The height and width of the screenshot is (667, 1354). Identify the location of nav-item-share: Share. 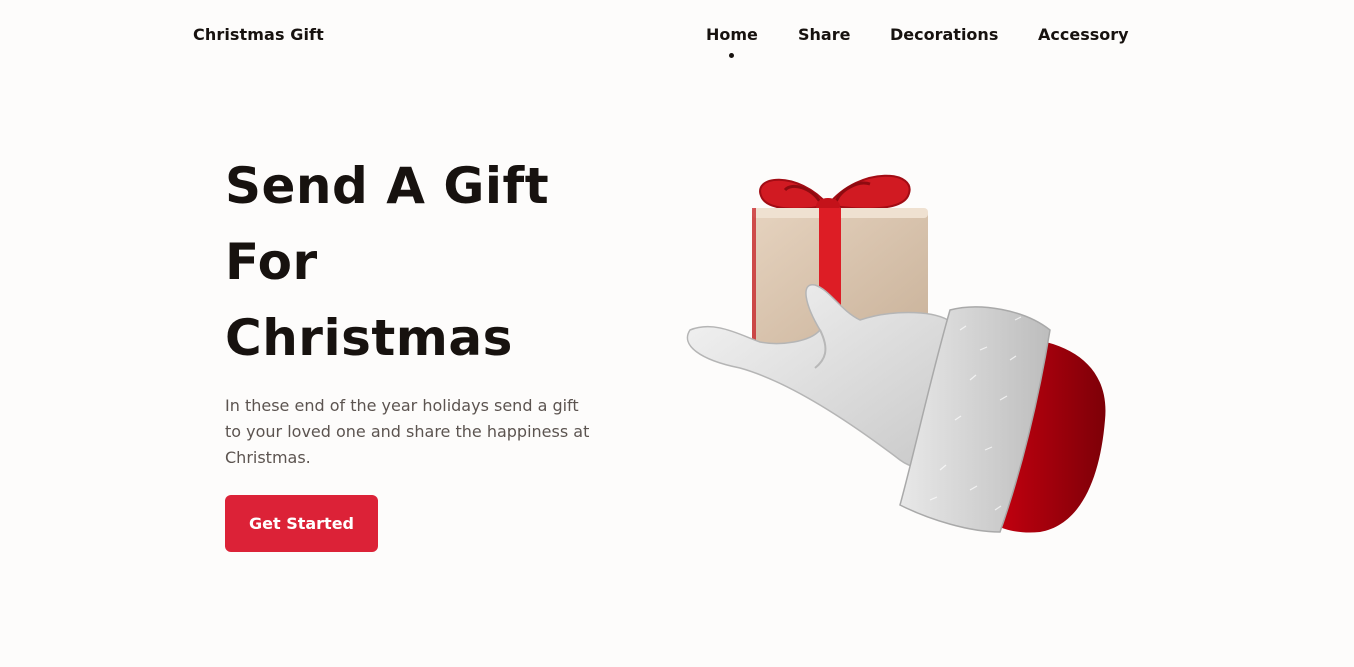
(824, 34).